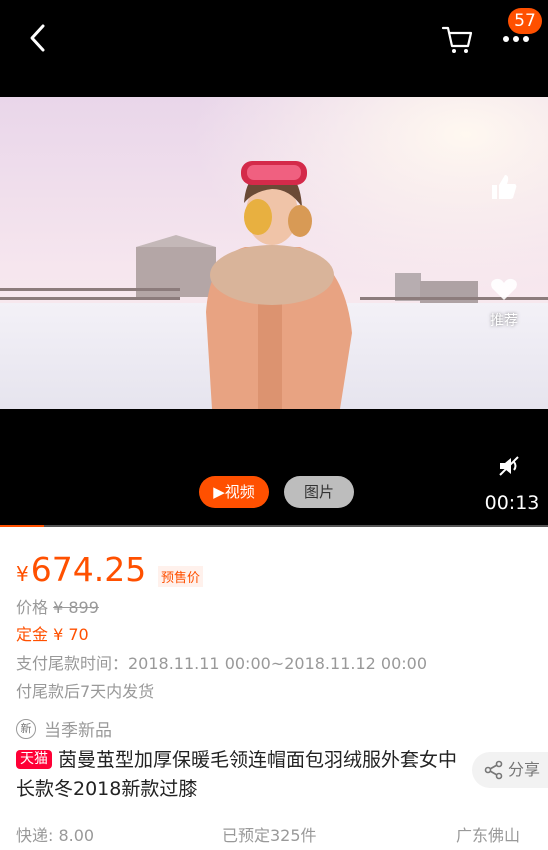  Describe the element at coordinates (22, 574) in the screenshot. I see `price-currency: ¥` at that location.